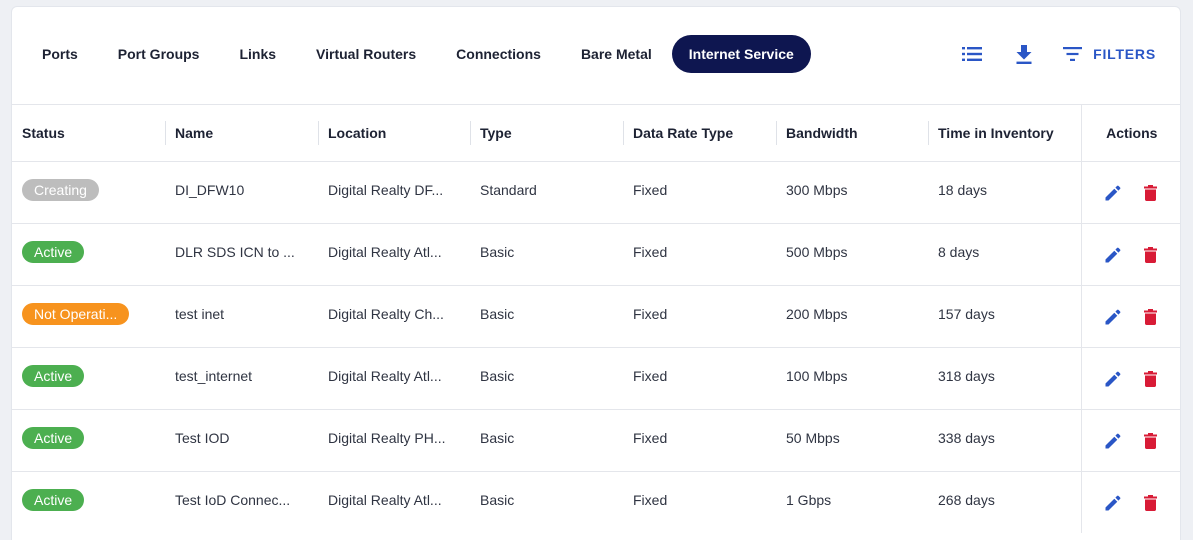 The image size is (1193, 540). I want to click on bandwidth-cell: 300 Mbps, so click(852, 192).